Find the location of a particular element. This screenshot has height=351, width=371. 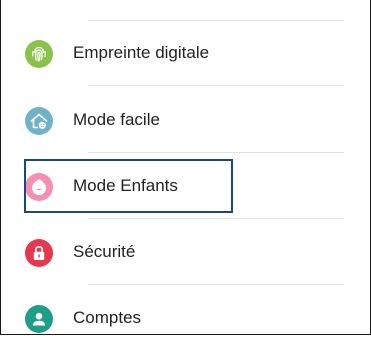

item-divider is located at coordinates (216, 85).